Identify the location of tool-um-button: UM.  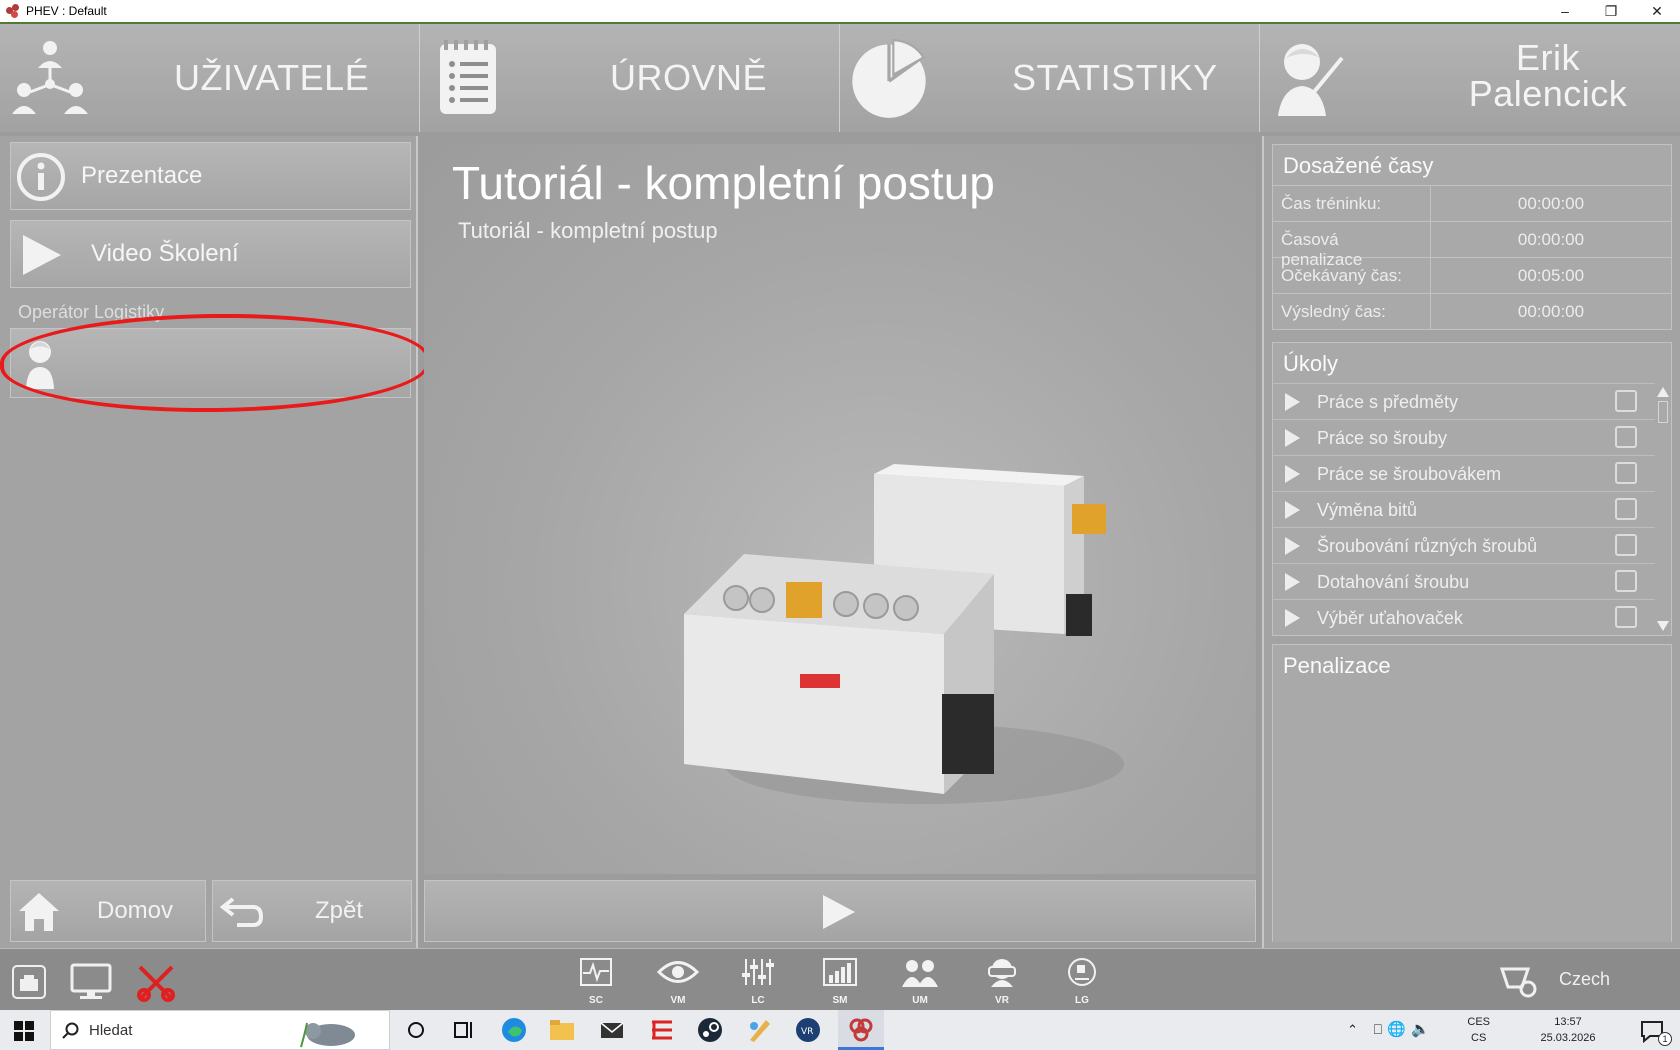
(920, 982).